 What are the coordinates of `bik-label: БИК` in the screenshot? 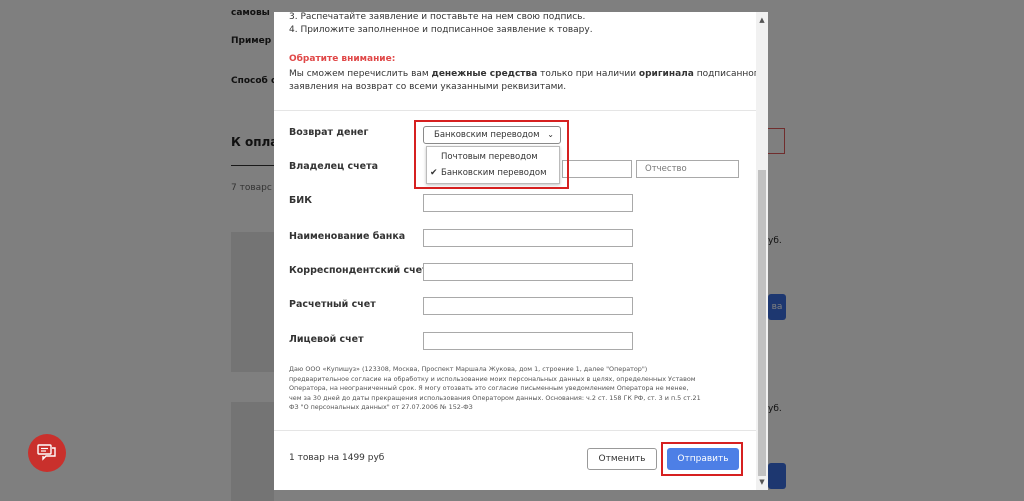 It's located at (300, 200).